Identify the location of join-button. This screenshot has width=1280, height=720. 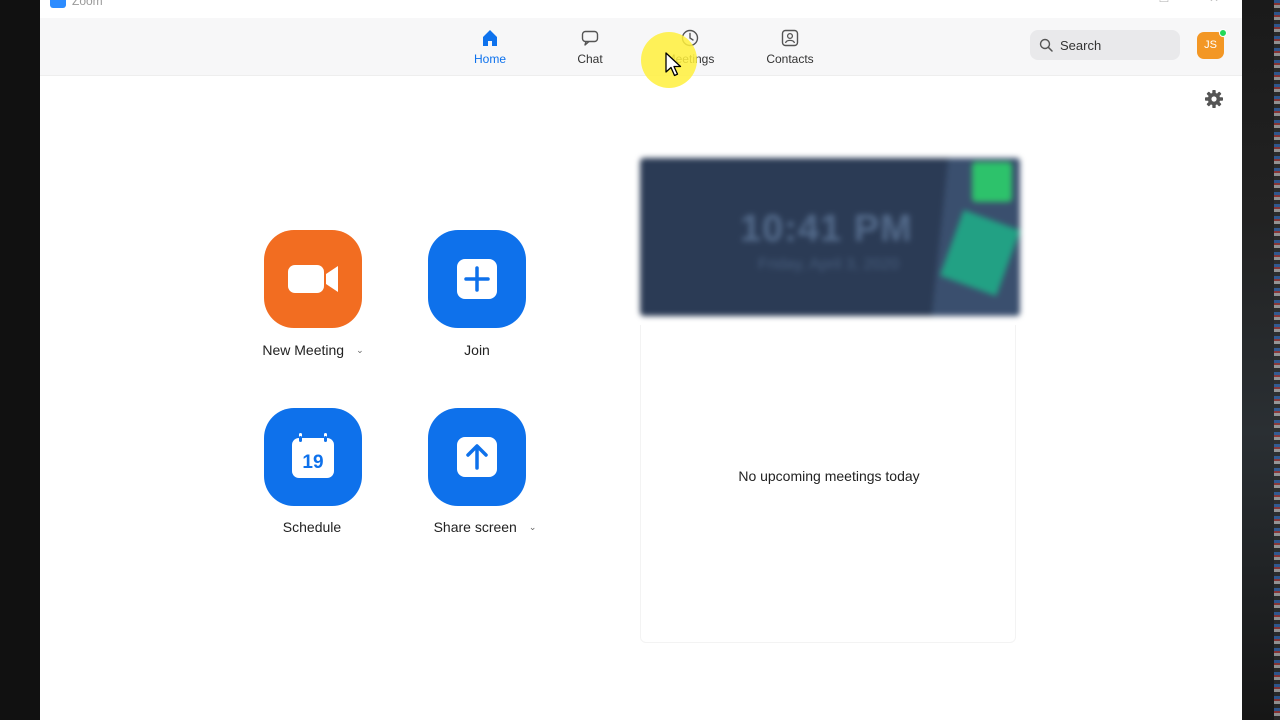
(477, 279).